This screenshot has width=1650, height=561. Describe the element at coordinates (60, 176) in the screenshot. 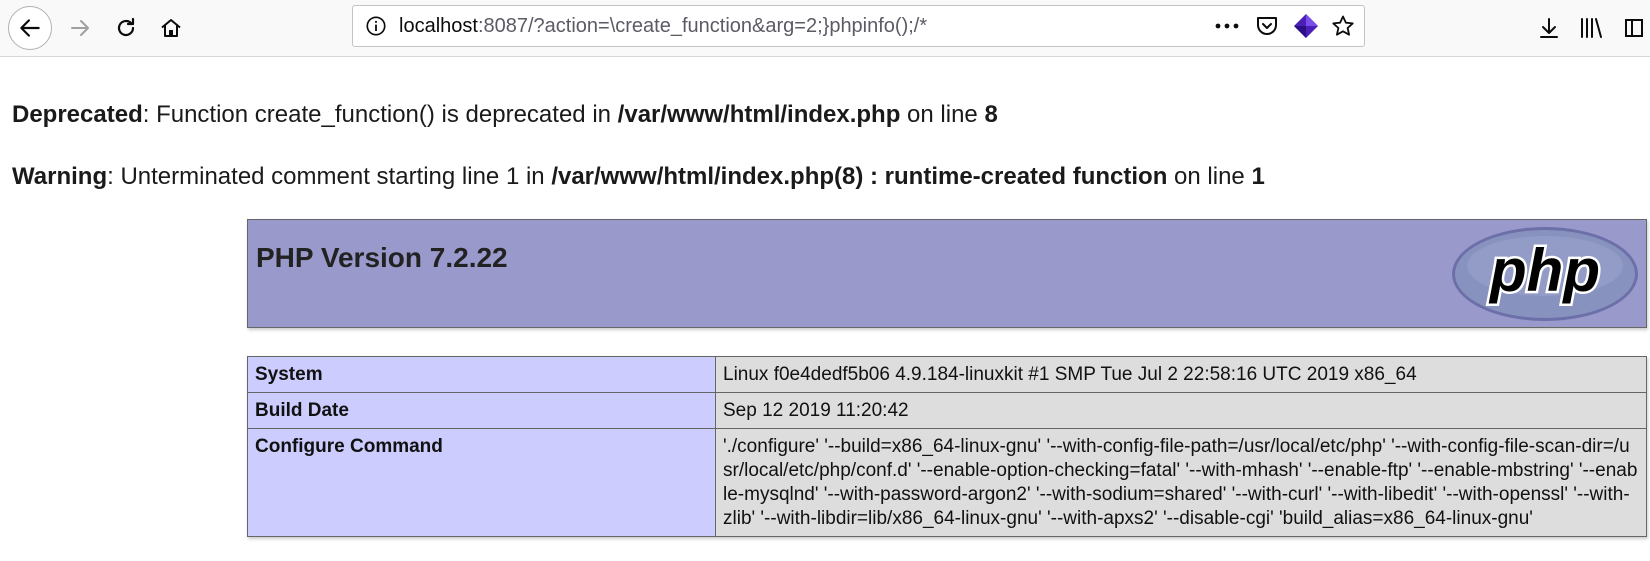

I see `message-level: Warning` at that location.